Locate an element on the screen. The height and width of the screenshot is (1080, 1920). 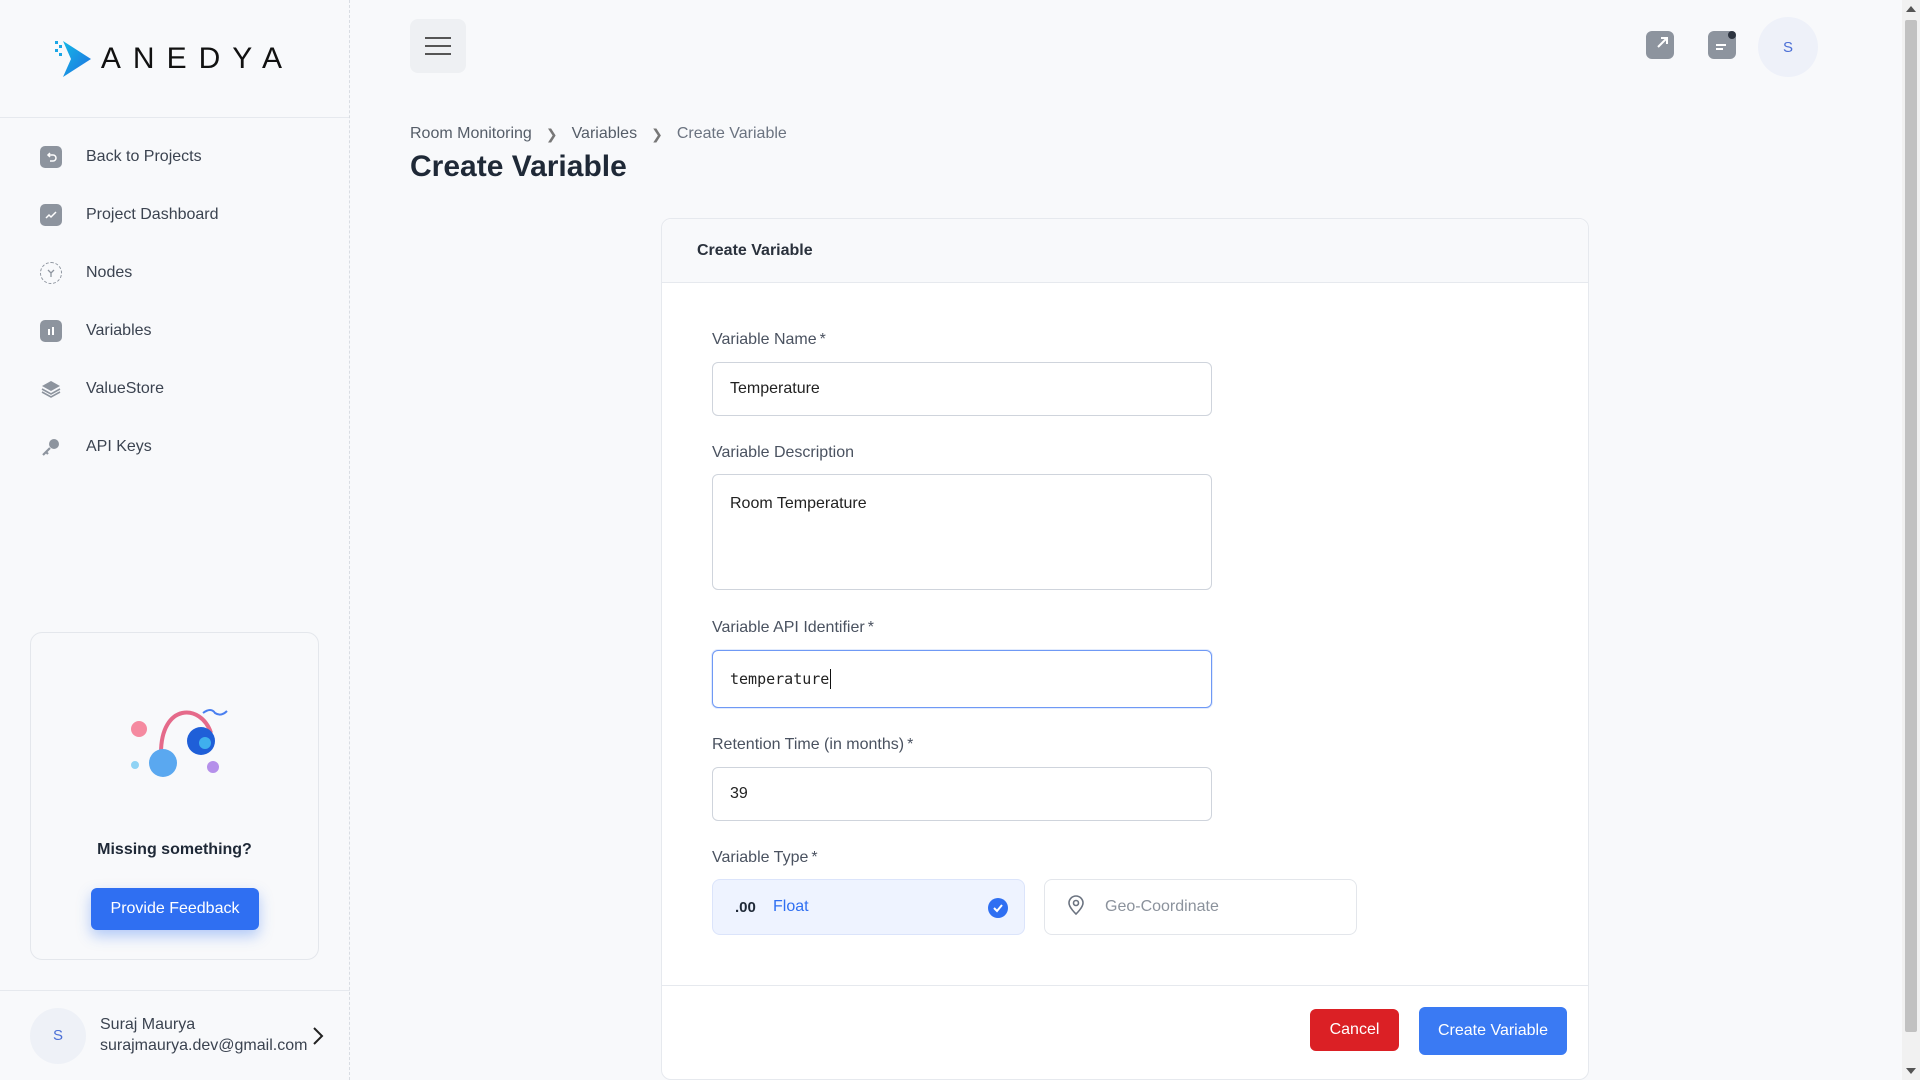
input-value: Room Temperature is located at coordinates (798, 503).